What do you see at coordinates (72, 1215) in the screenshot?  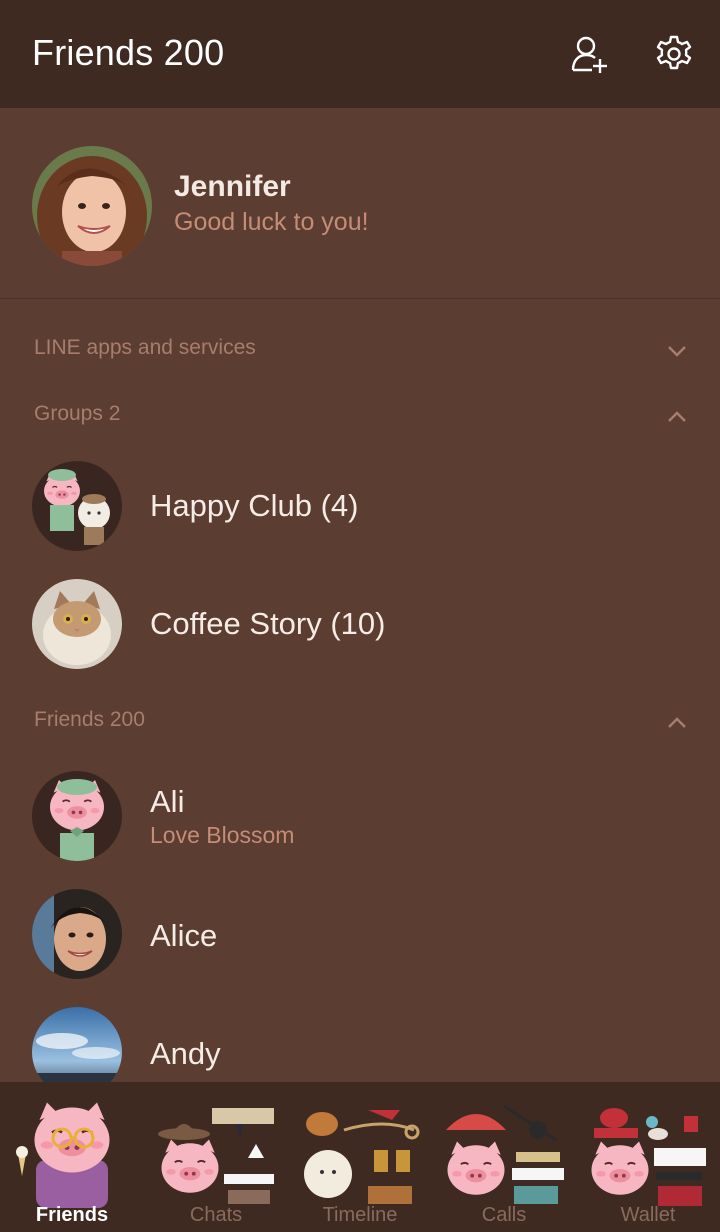 I see `tab-label: Friends` at bounding box center [72, 1215].